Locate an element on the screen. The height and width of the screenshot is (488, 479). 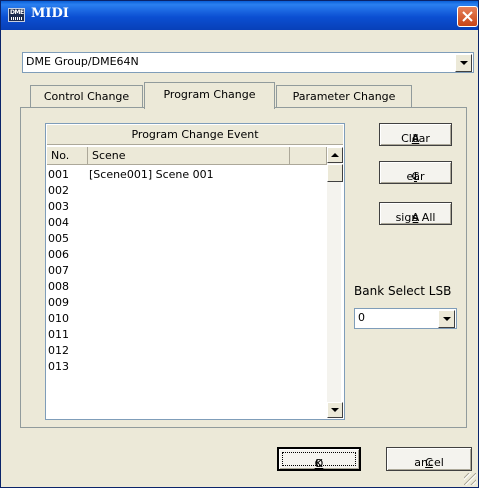
assign-all-button: As sign All is located at coordinates (415, 213).